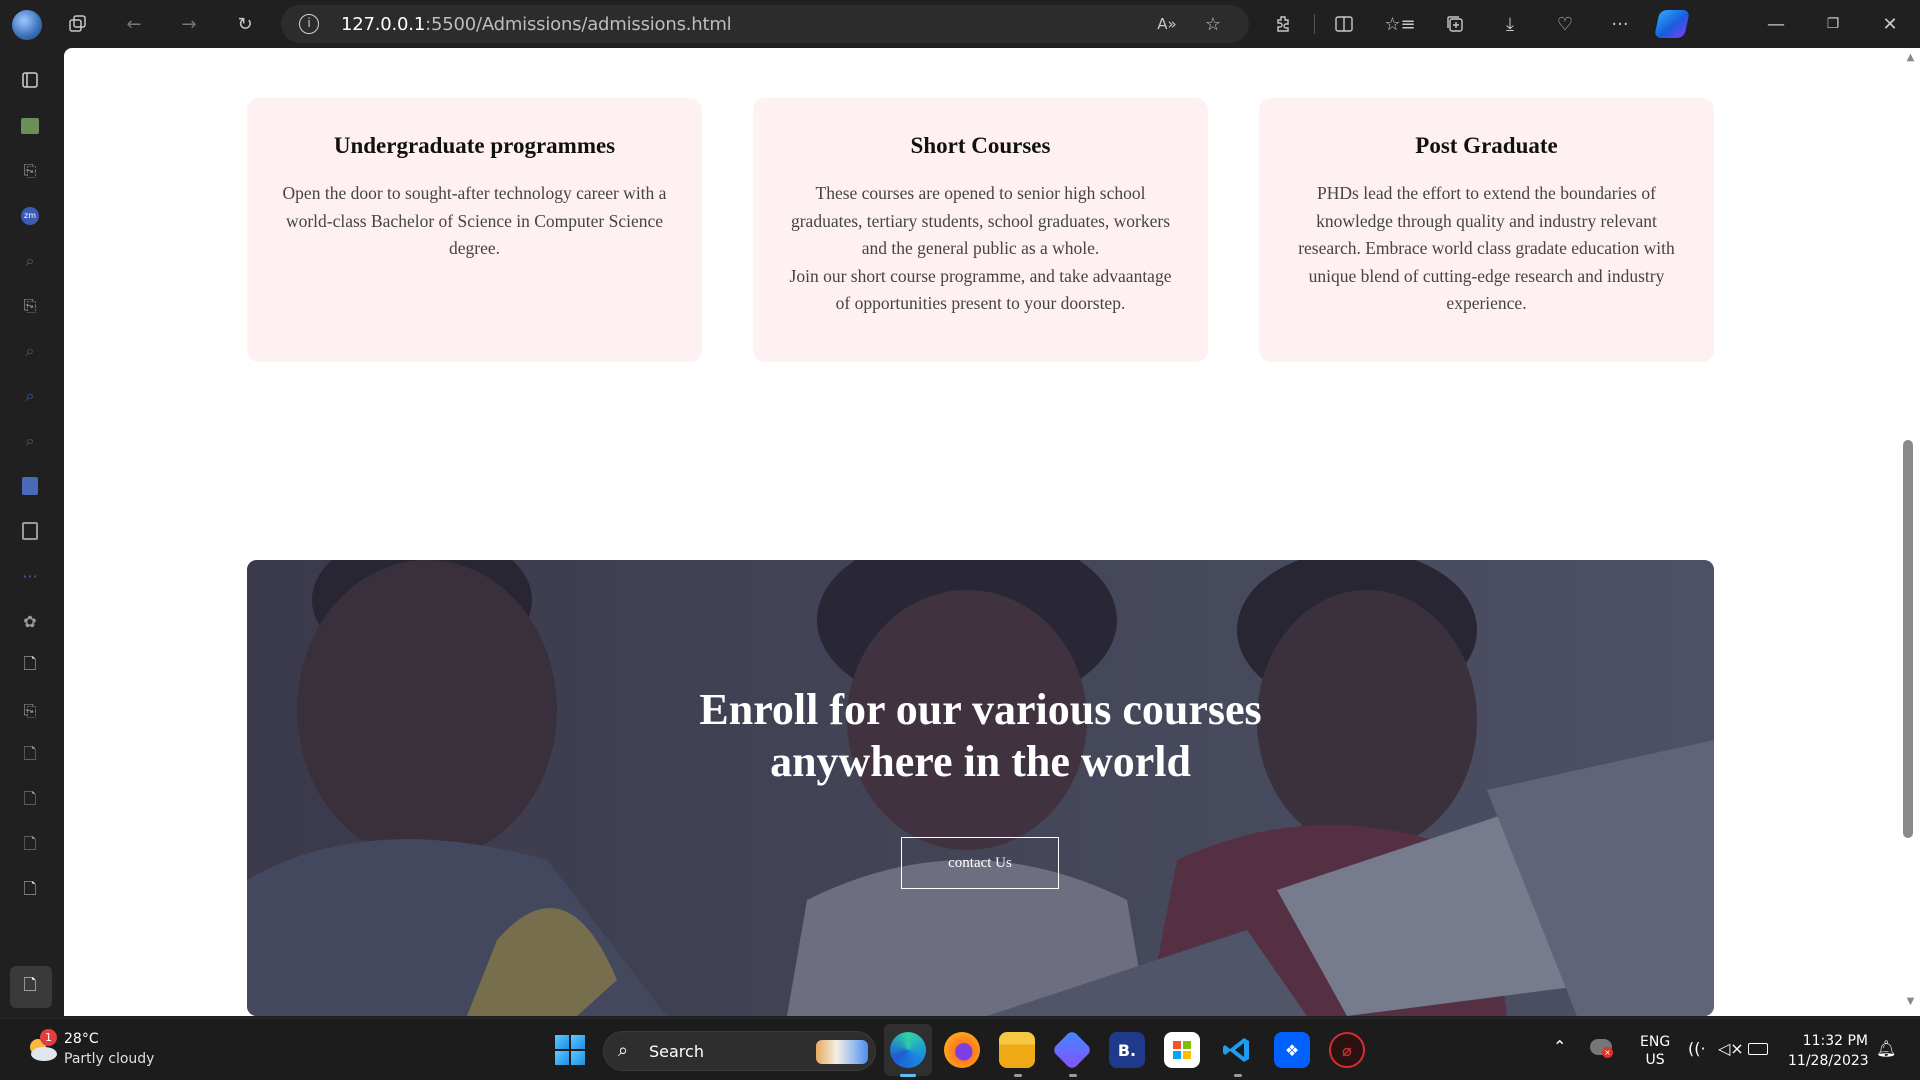 This screenshot has width=1920, height=1080. What do you see at coordinates (1167, 24) in the screenshot?
I see `read-aloud-icon: A»` at bounding box center [1167, 24].